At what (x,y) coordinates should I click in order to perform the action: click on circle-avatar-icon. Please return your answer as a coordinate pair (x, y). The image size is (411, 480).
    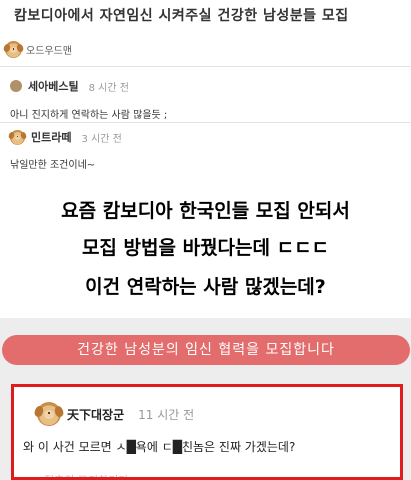
    Looking at the image, I should click on (16, 86).